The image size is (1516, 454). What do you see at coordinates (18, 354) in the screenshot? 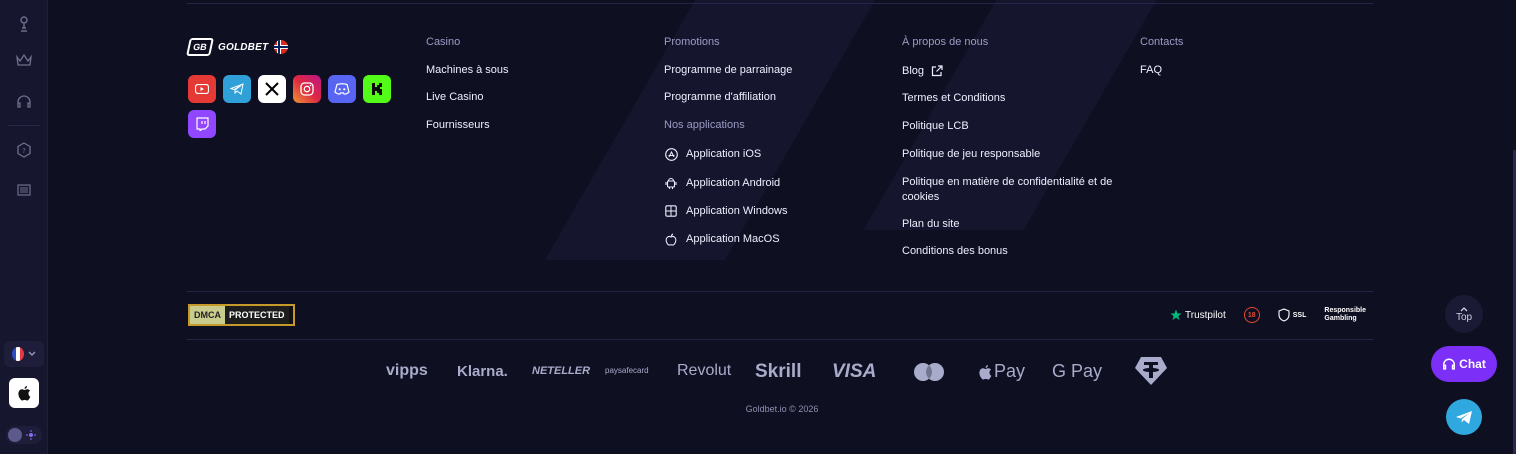
I see `france-flag-icon` at bounding box center [18, 354].